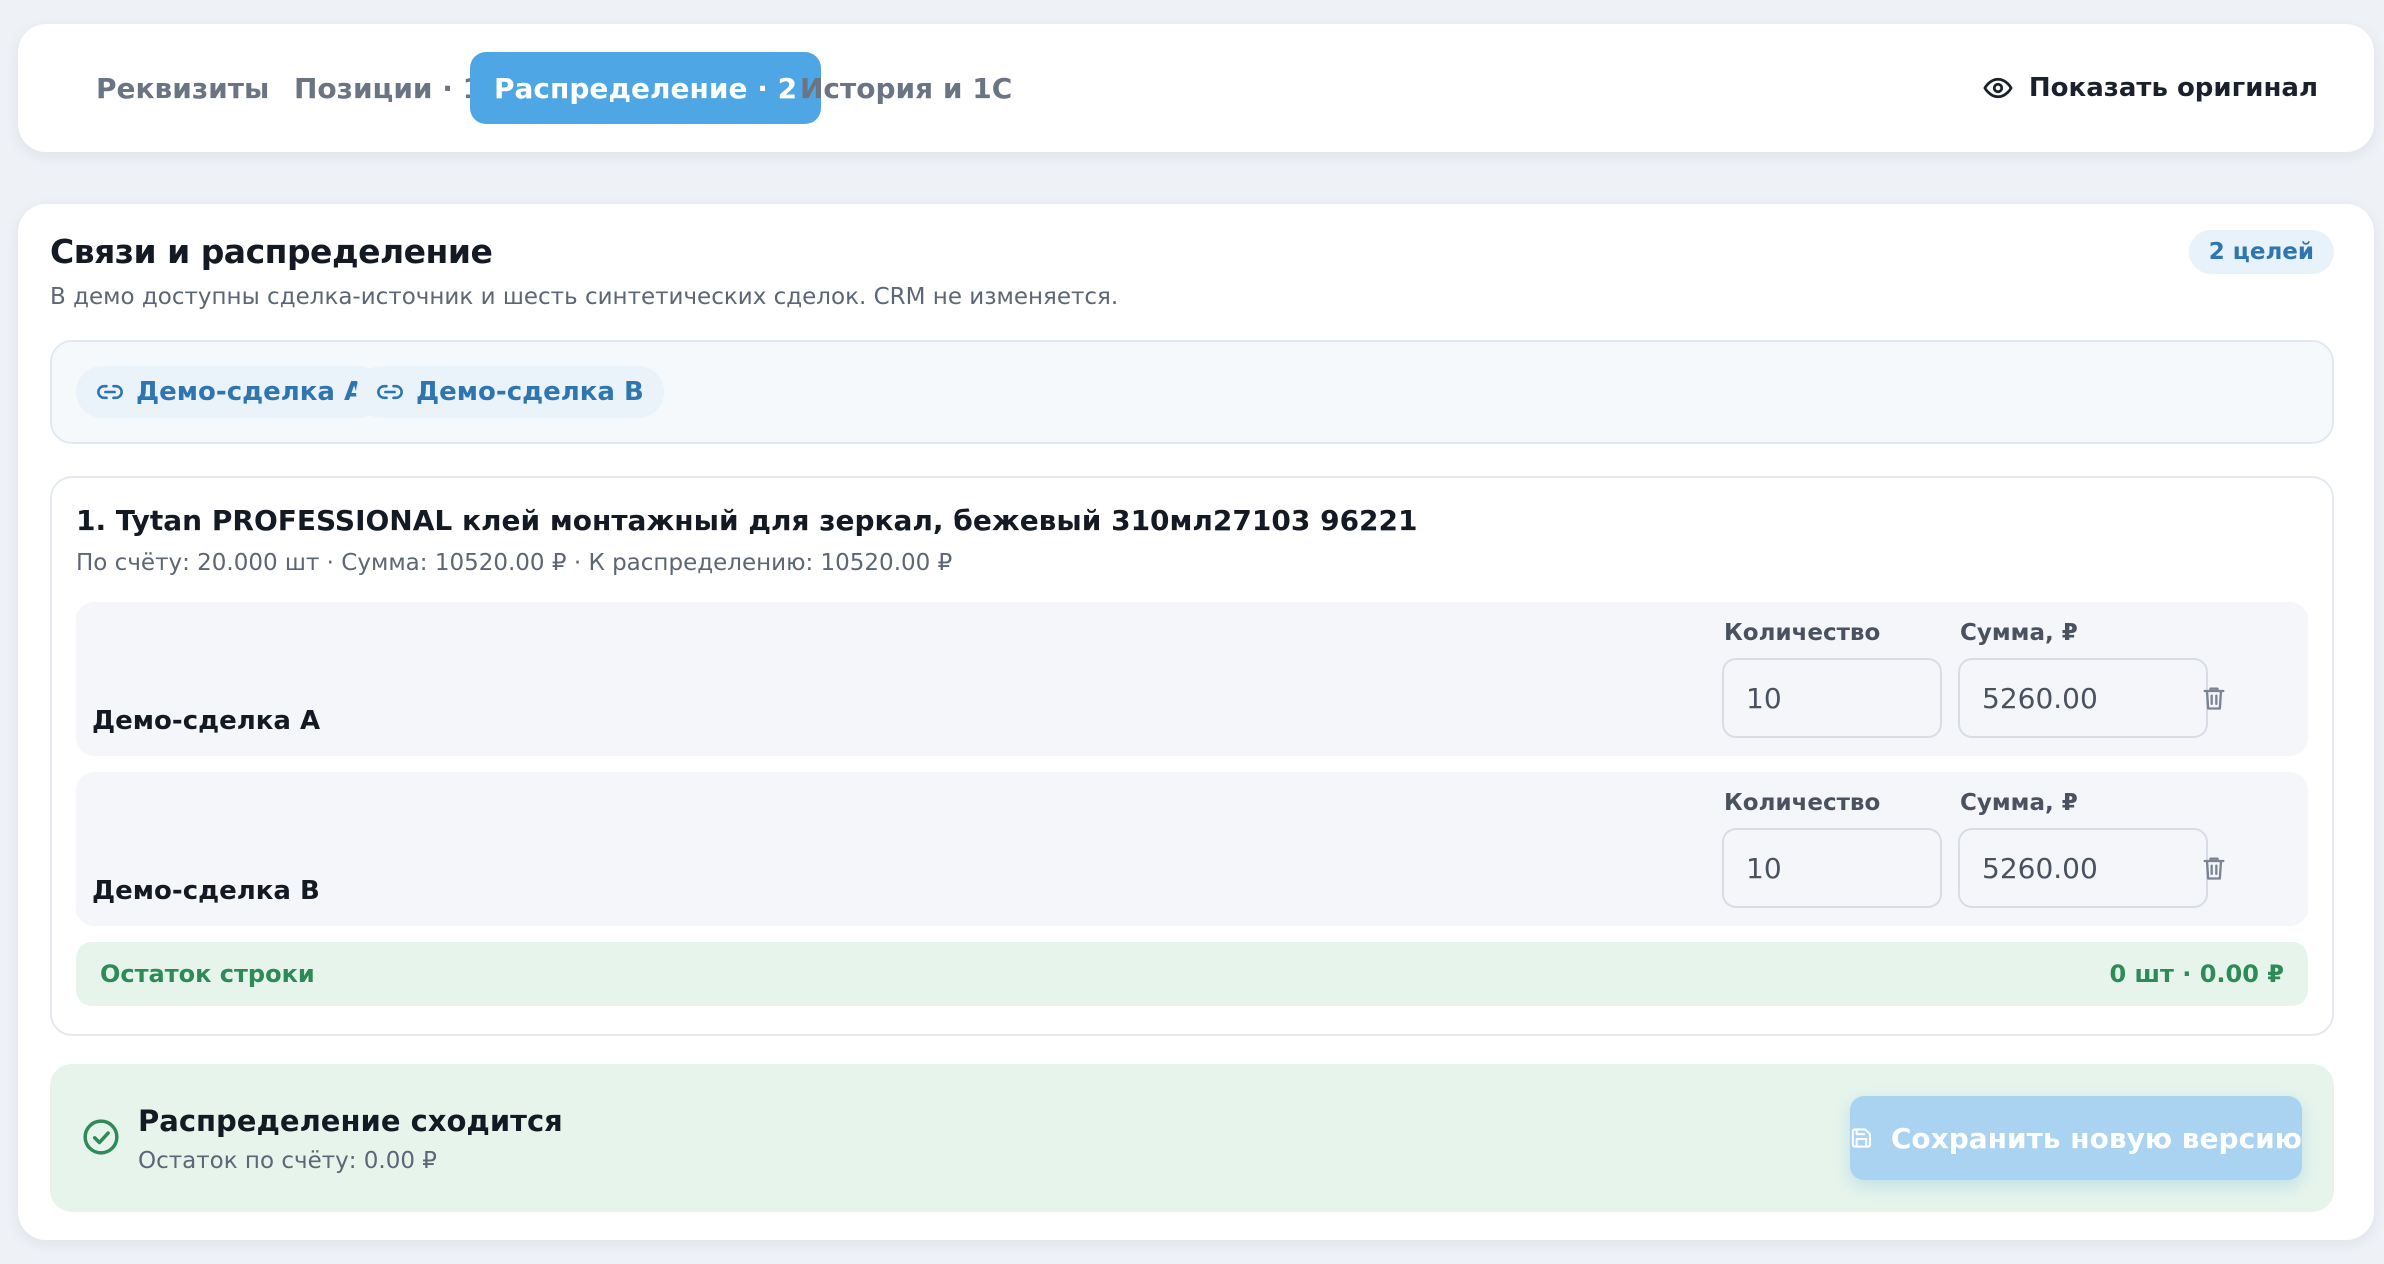 This screenshot has height=1264, width=2384. I want to click on check-circle-icon, so click(101, 1137).